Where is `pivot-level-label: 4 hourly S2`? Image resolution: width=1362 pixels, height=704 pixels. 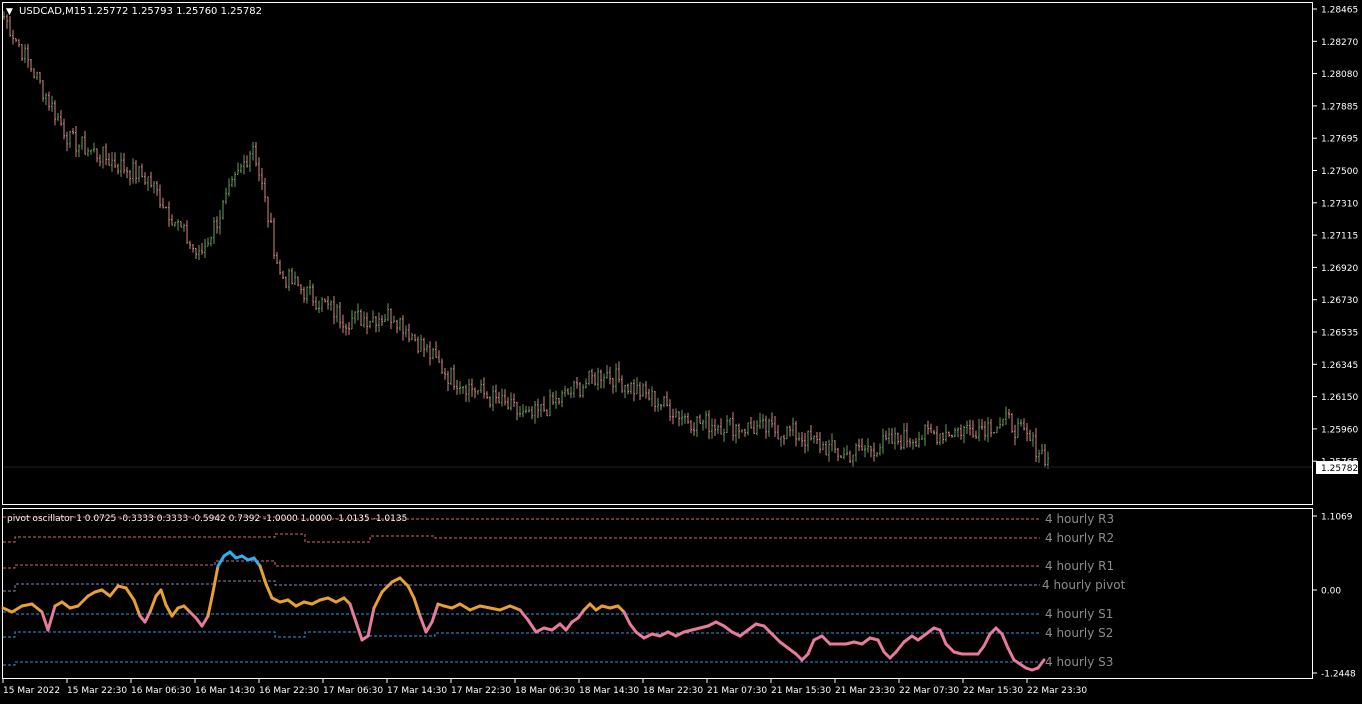 pivot-level-label: 4 hourly S2 is located at coordinates (1079, 633).